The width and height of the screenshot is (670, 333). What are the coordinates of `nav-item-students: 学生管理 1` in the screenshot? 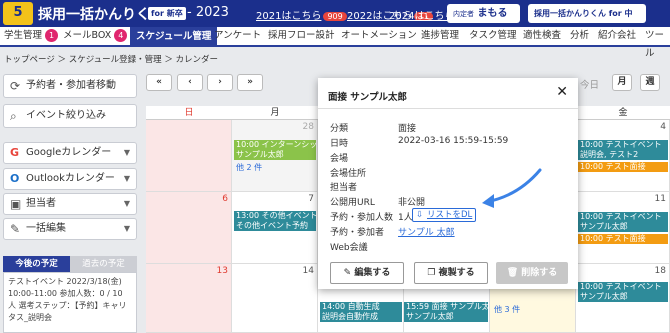 It's located at (31, 36).